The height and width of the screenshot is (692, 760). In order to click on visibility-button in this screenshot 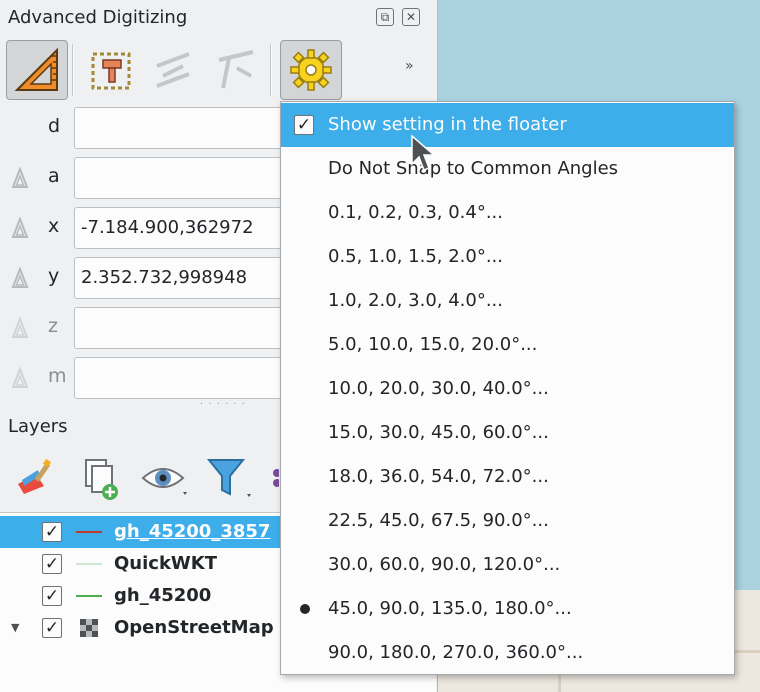, I will do `click(164, 478)`.